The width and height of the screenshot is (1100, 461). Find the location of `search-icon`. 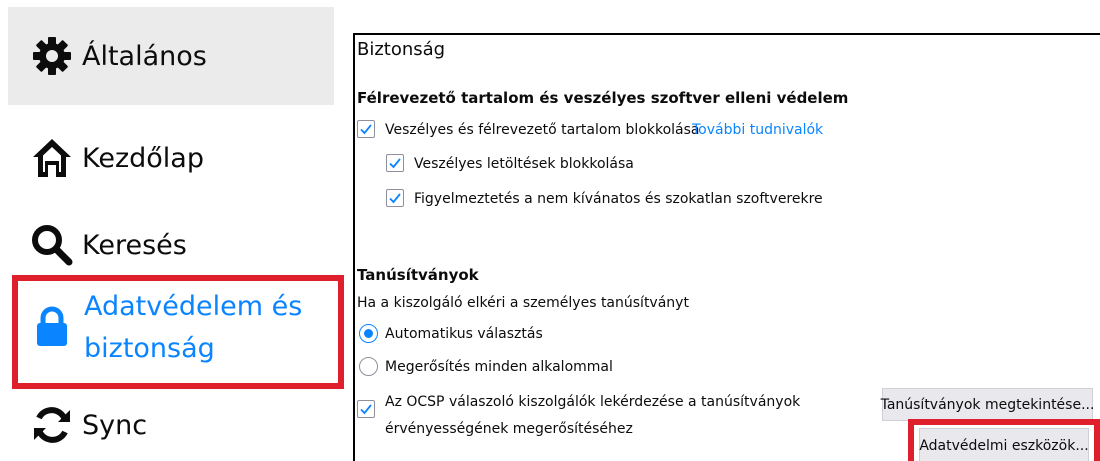

search-icon is located at coordinates (52, 245).